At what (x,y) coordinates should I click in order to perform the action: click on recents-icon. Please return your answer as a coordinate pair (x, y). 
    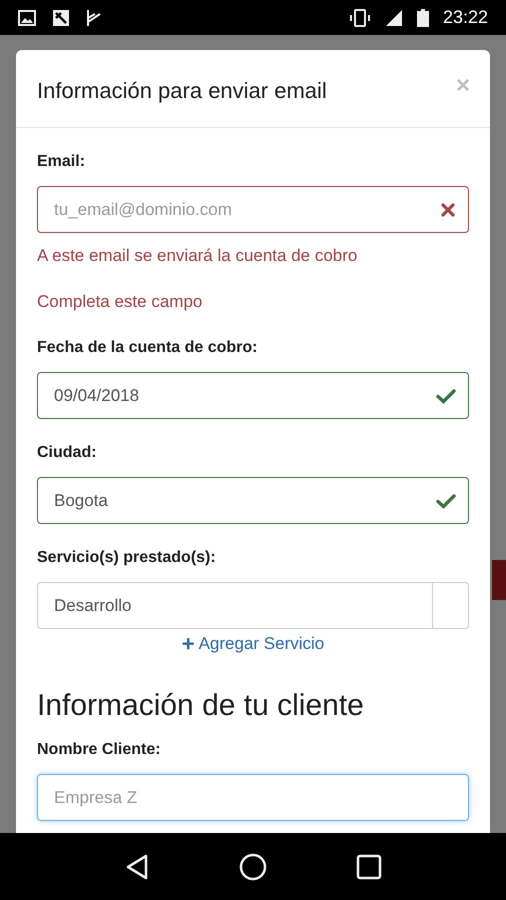
    Looking at the image, I should click on (369, 867).